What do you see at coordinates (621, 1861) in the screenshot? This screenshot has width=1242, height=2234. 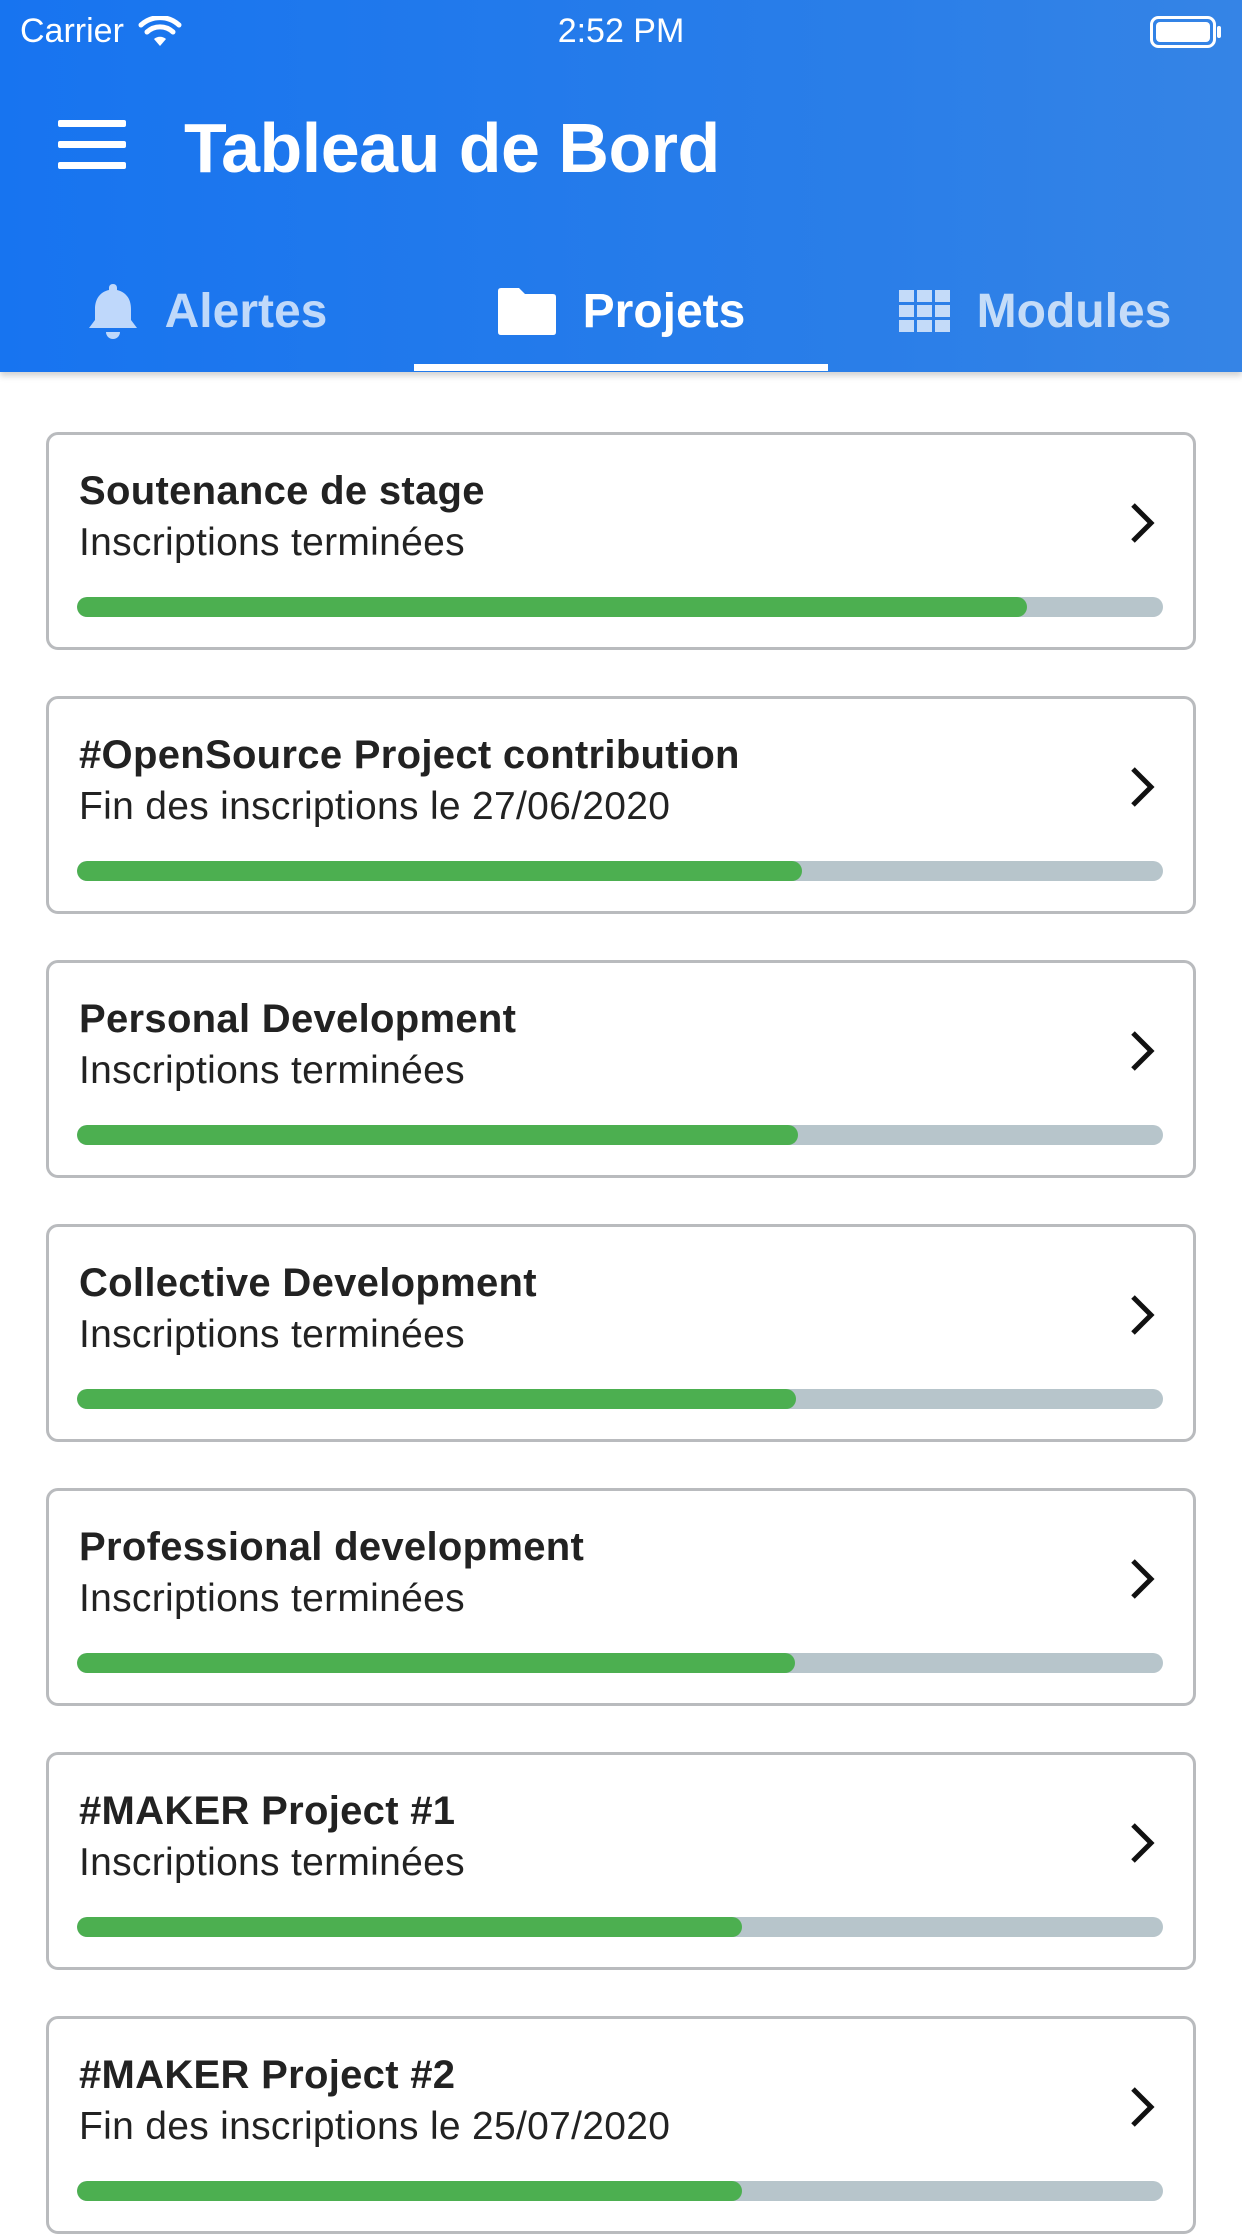 I see `project-card: #MAKER Project #1 Inscriptions terminées` at bounding box center [621, 1861].